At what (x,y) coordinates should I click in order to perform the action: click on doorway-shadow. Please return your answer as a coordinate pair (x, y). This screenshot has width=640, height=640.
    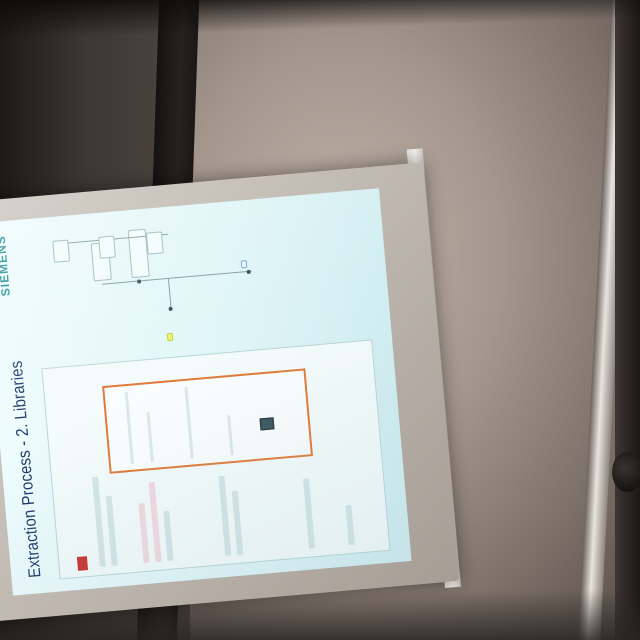
    Looking at the image, I should click on (627, 320).